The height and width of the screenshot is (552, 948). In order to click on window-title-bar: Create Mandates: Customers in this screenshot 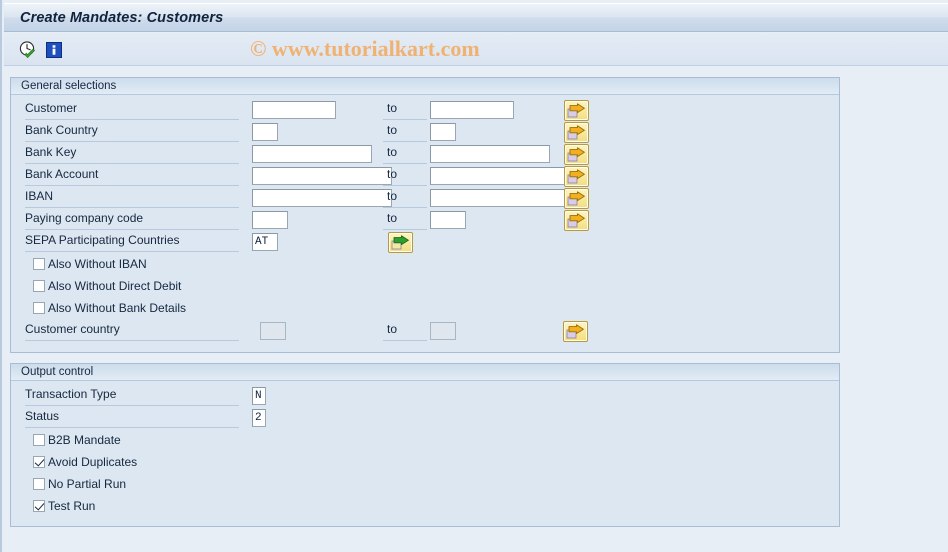, I will do `click(476, 17)`.